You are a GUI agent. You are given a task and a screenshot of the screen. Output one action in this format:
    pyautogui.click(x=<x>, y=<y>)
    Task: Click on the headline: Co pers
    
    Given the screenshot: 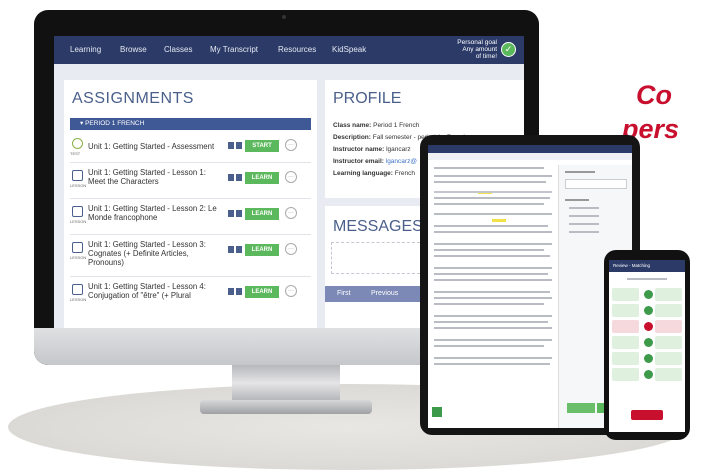 What is the action you would take?
    pyautogui.click(x=650, y=112)
    